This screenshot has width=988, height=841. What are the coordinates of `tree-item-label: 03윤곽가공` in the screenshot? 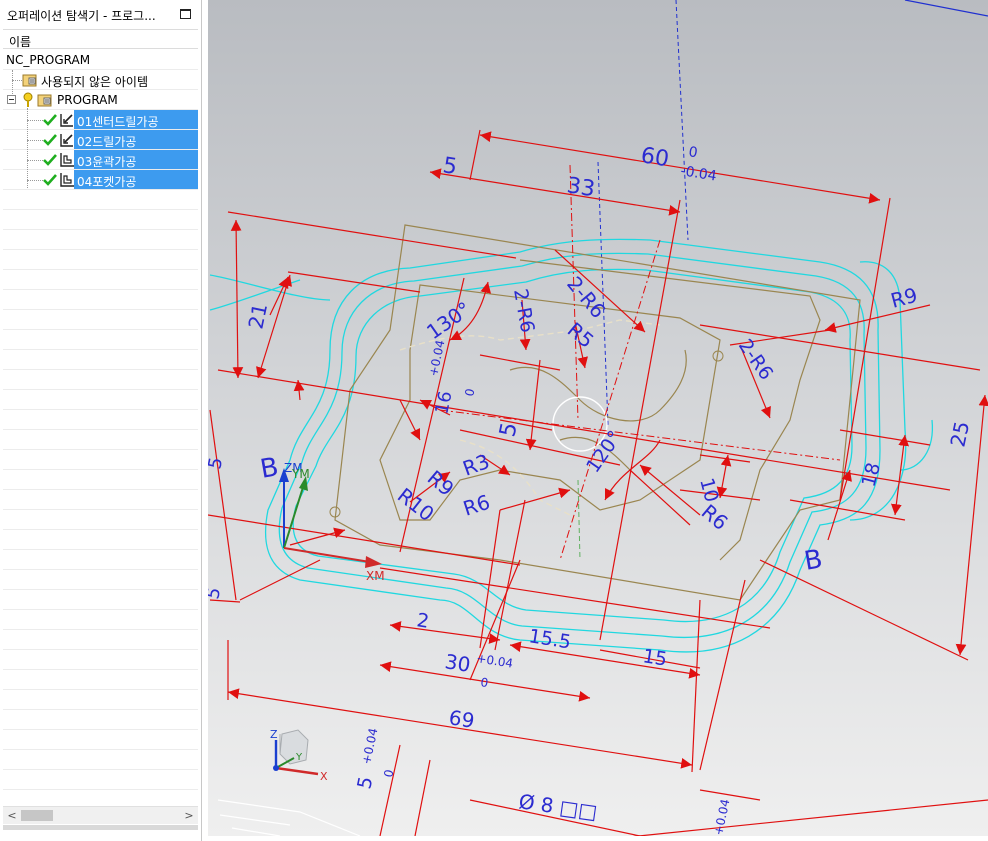 It's located at (107, 162).